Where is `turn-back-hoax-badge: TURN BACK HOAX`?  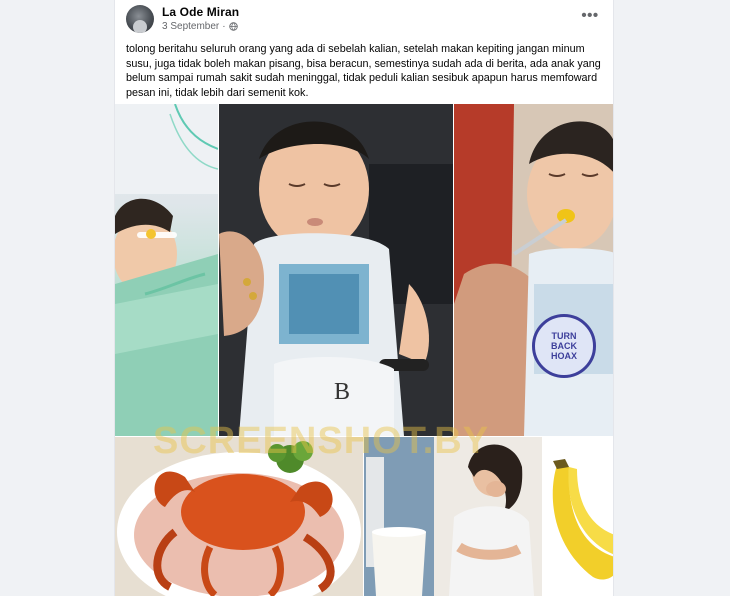
turn-back-hoax-badge: TURN BACK HOAX is located at coordinates (564, 346).